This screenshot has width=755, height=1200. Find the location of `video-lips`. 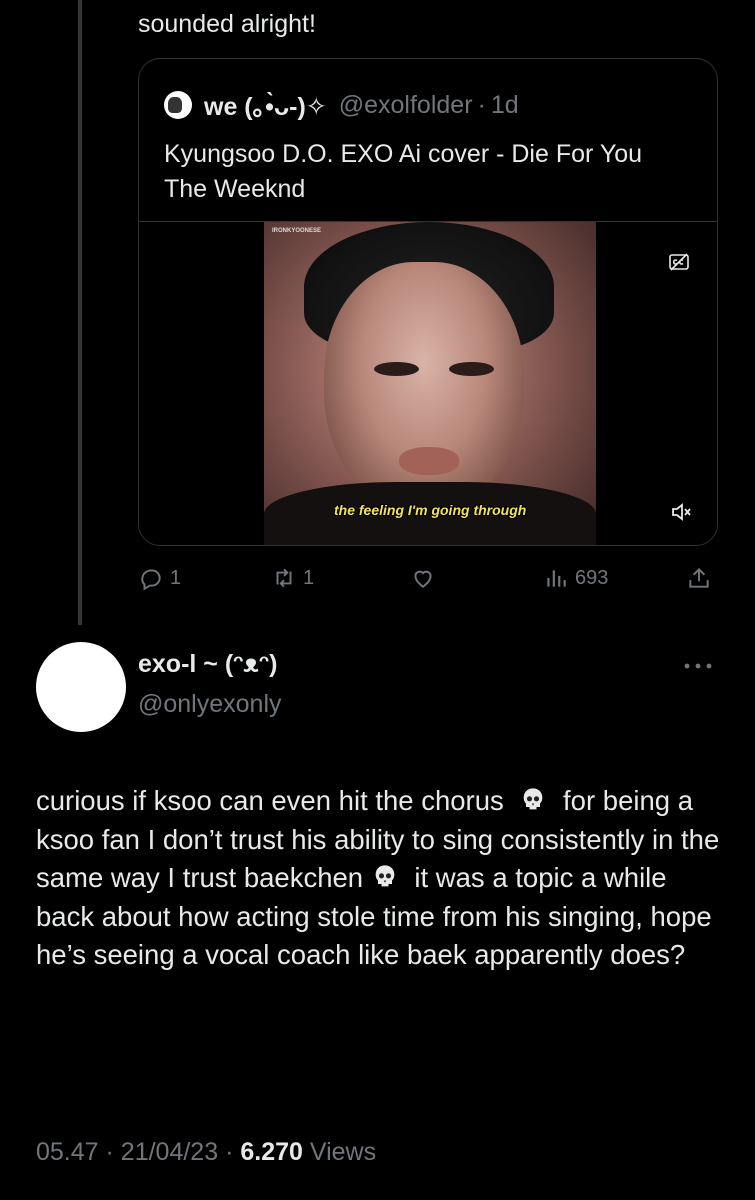

video-lips is located at coordinates (429, 461).